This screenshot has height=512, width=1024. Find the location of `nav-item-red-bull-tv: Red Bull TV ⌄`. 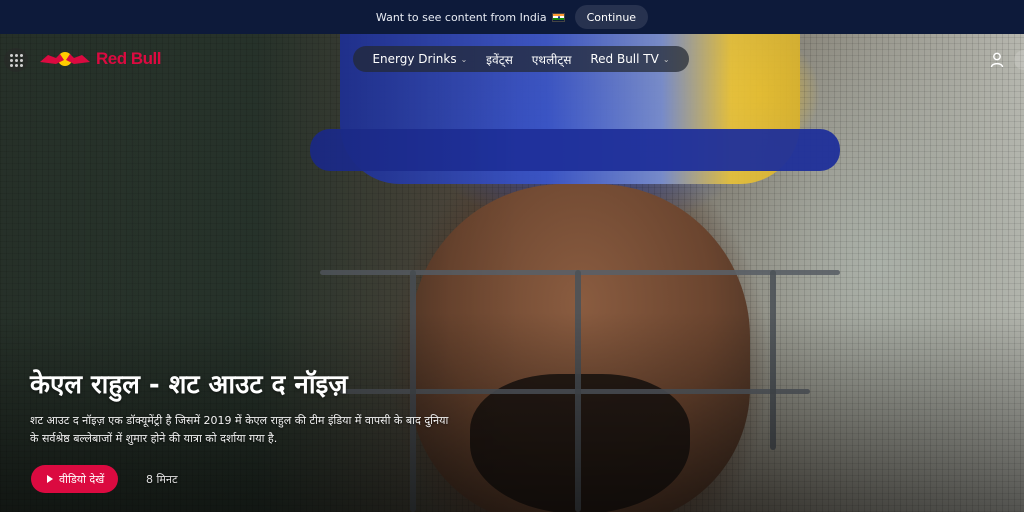

nav-item-red-bull-tv: Red Bull TV ⌄ is located at coordinates (629, 59).